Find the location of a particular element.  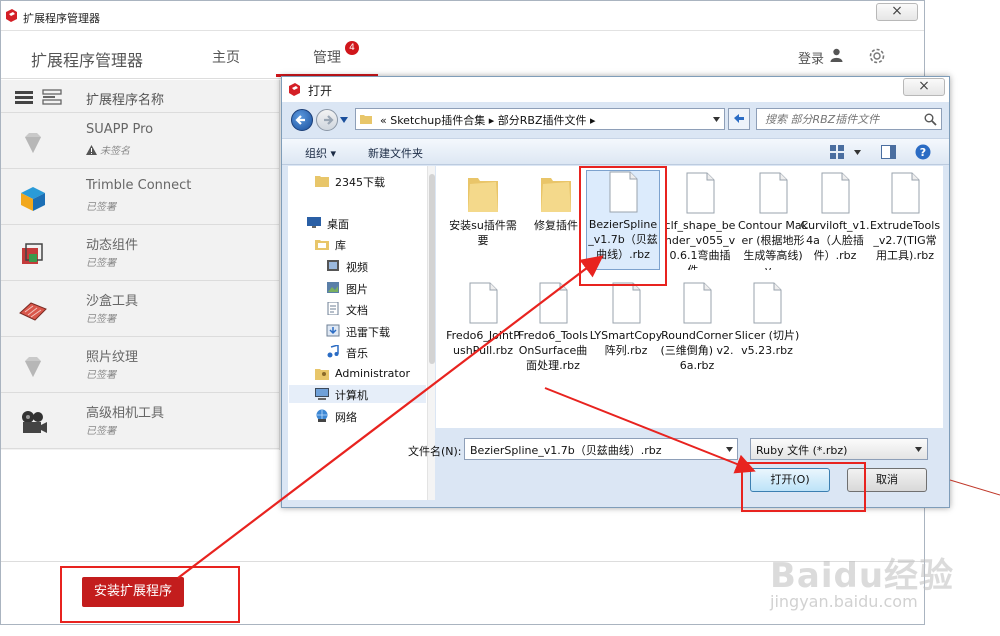

gear-icon is located at coordinates (877, 56).